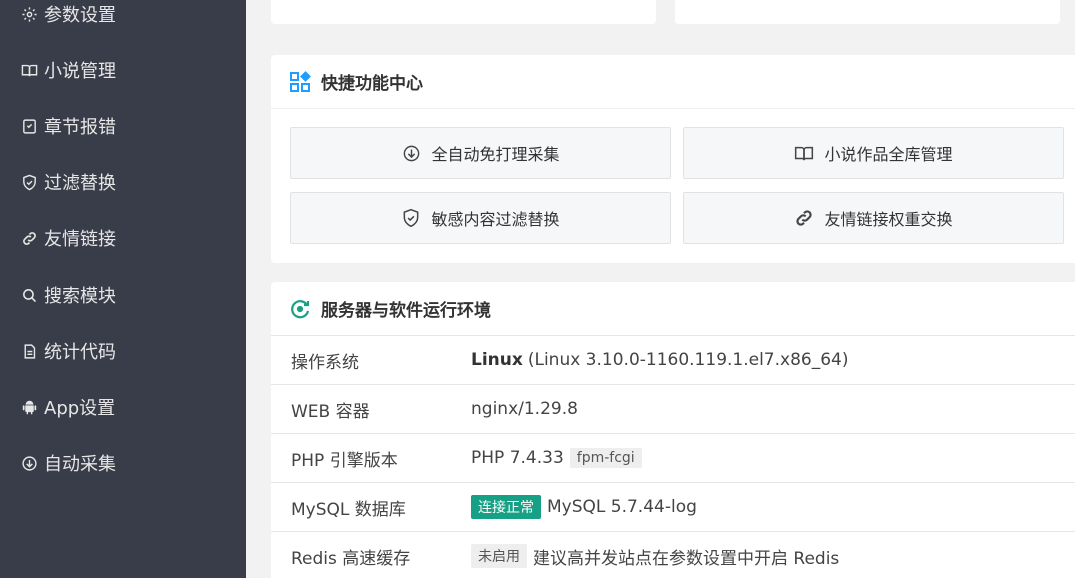  Describe the element at coordinates (80, 408) in the screenshot. I see `sidebar-item-label: App设置` at that location.